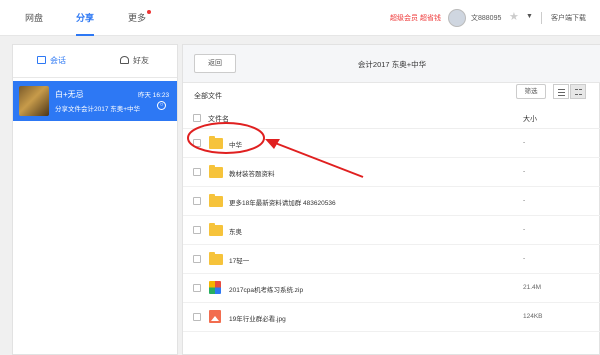 The width and height of the screenshot is (600, 355). Describe the element at coordinates (208, 96) in the screenshot. I see `breadcrumb: 全部文件` at that location.